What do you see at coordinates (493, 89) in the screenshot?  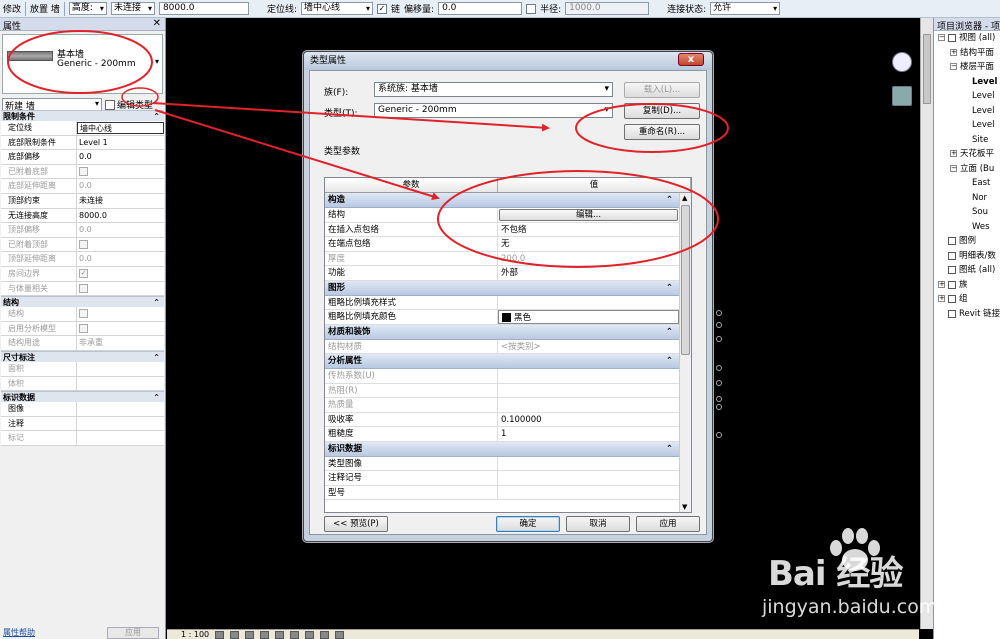 I see `family-dropdown: 系统族: 基本墙` at bounding box center [493, 89].